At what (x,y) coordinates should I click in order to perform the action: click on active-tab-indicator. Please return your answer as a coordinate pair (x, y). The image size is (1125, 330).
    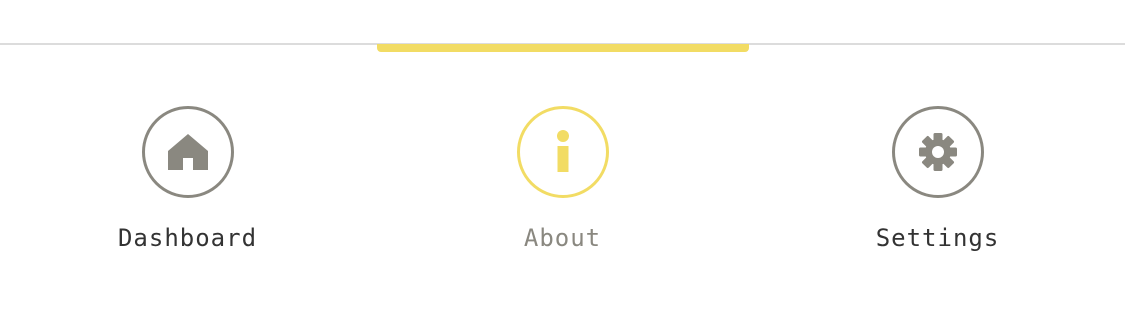
    Looking at the image, I should click on (563, 48).